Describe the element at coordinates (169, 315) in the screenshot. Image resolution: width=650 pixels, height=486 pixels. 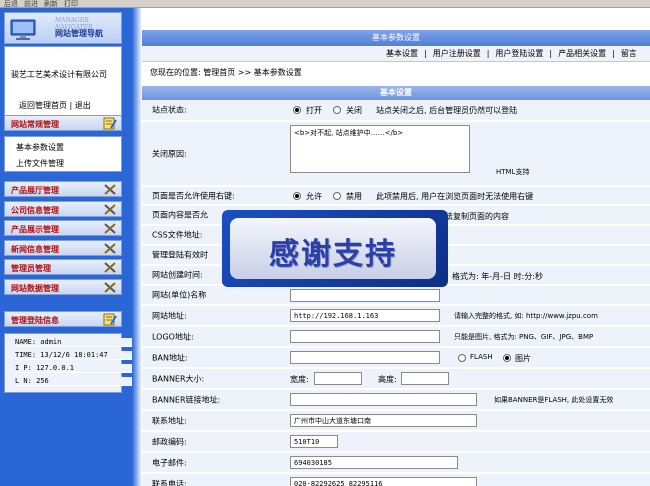
I see `field-label: 网站地址:` at that location.